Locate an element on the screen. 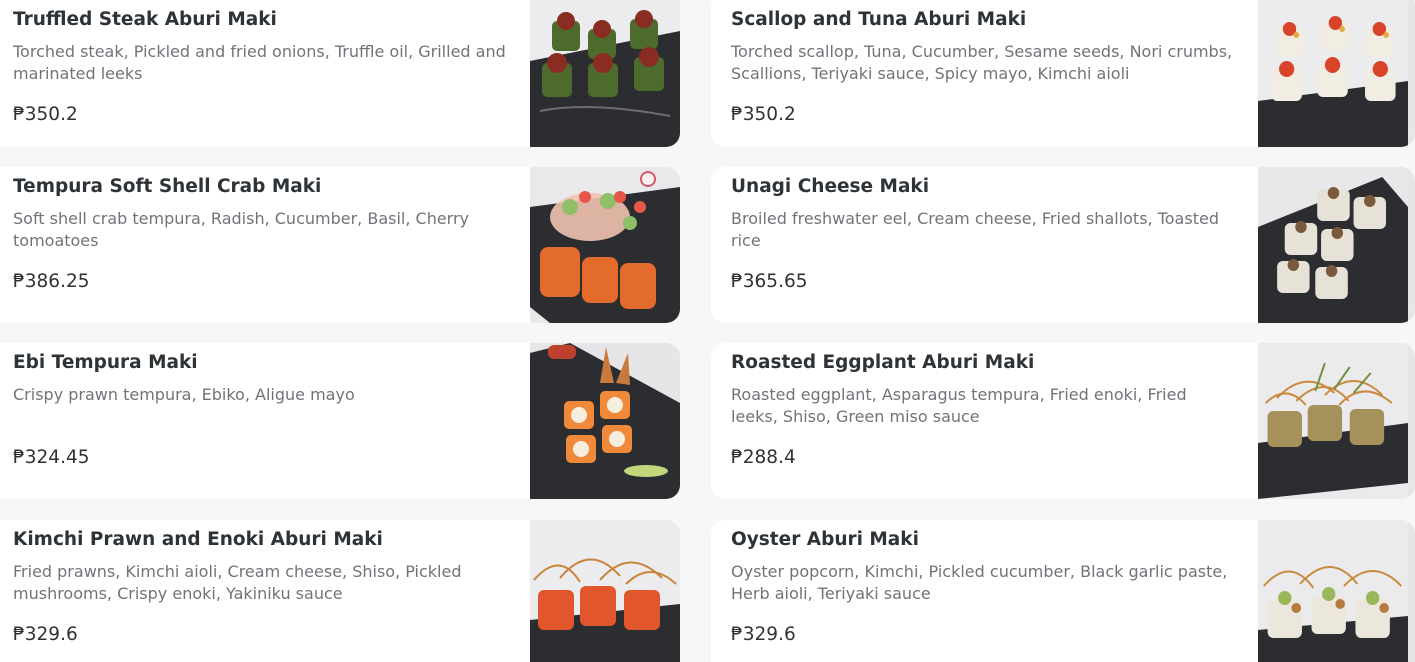 The image size is (1415, 662). soft-shell-crab-photo is located at coordinates (605, 245).